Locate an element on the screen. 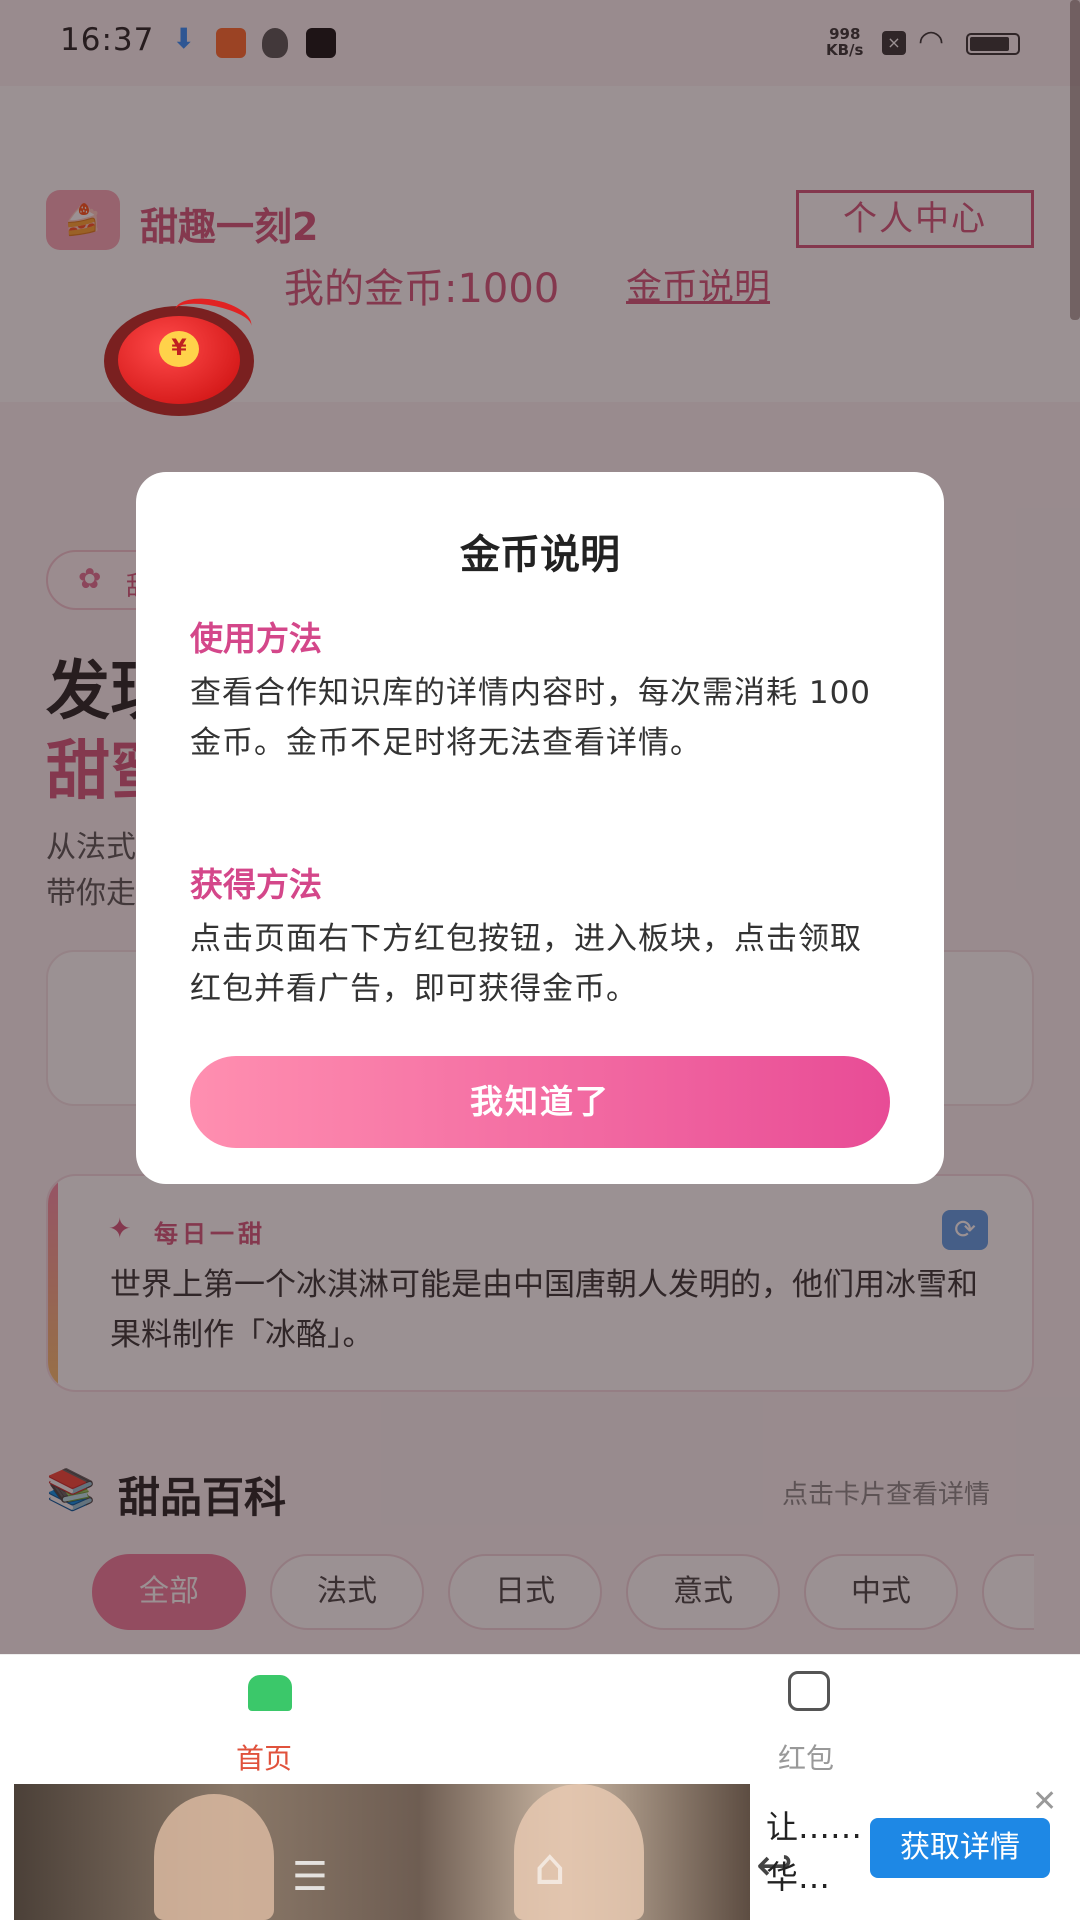 The width and height of the screenshot is (1080, 1920). yuan-coin-icon: ¥ is located at coordinates (179, 349).